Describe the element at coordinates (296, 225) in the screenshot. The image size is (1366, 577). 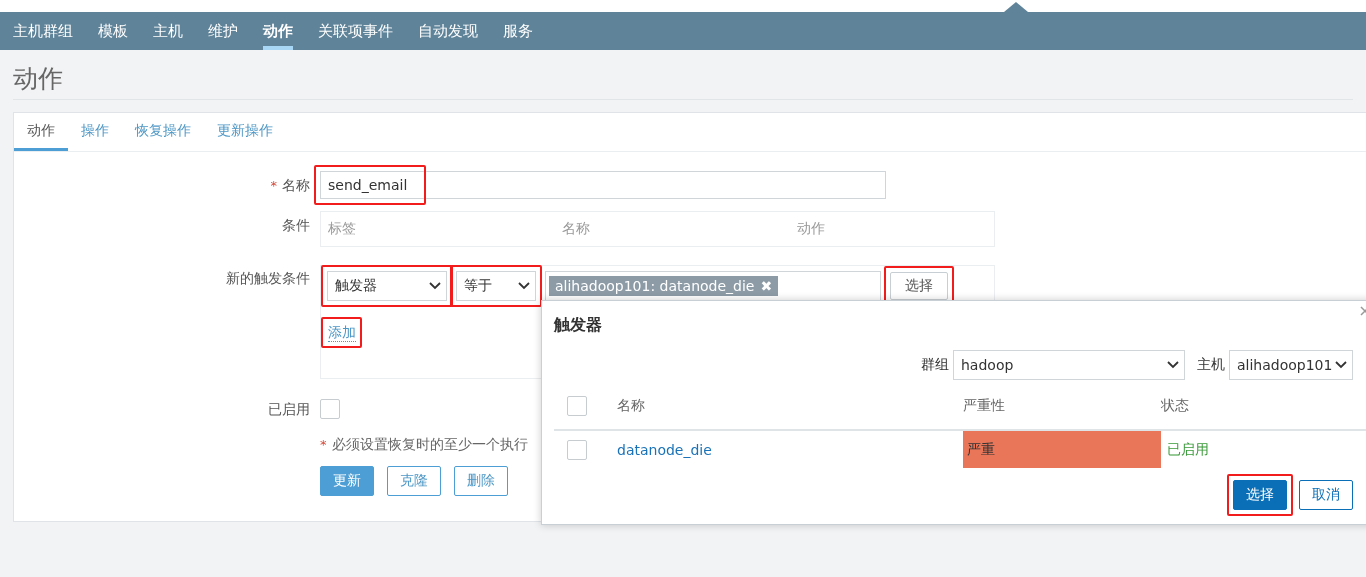
I see `field-label: 条件` at that location.